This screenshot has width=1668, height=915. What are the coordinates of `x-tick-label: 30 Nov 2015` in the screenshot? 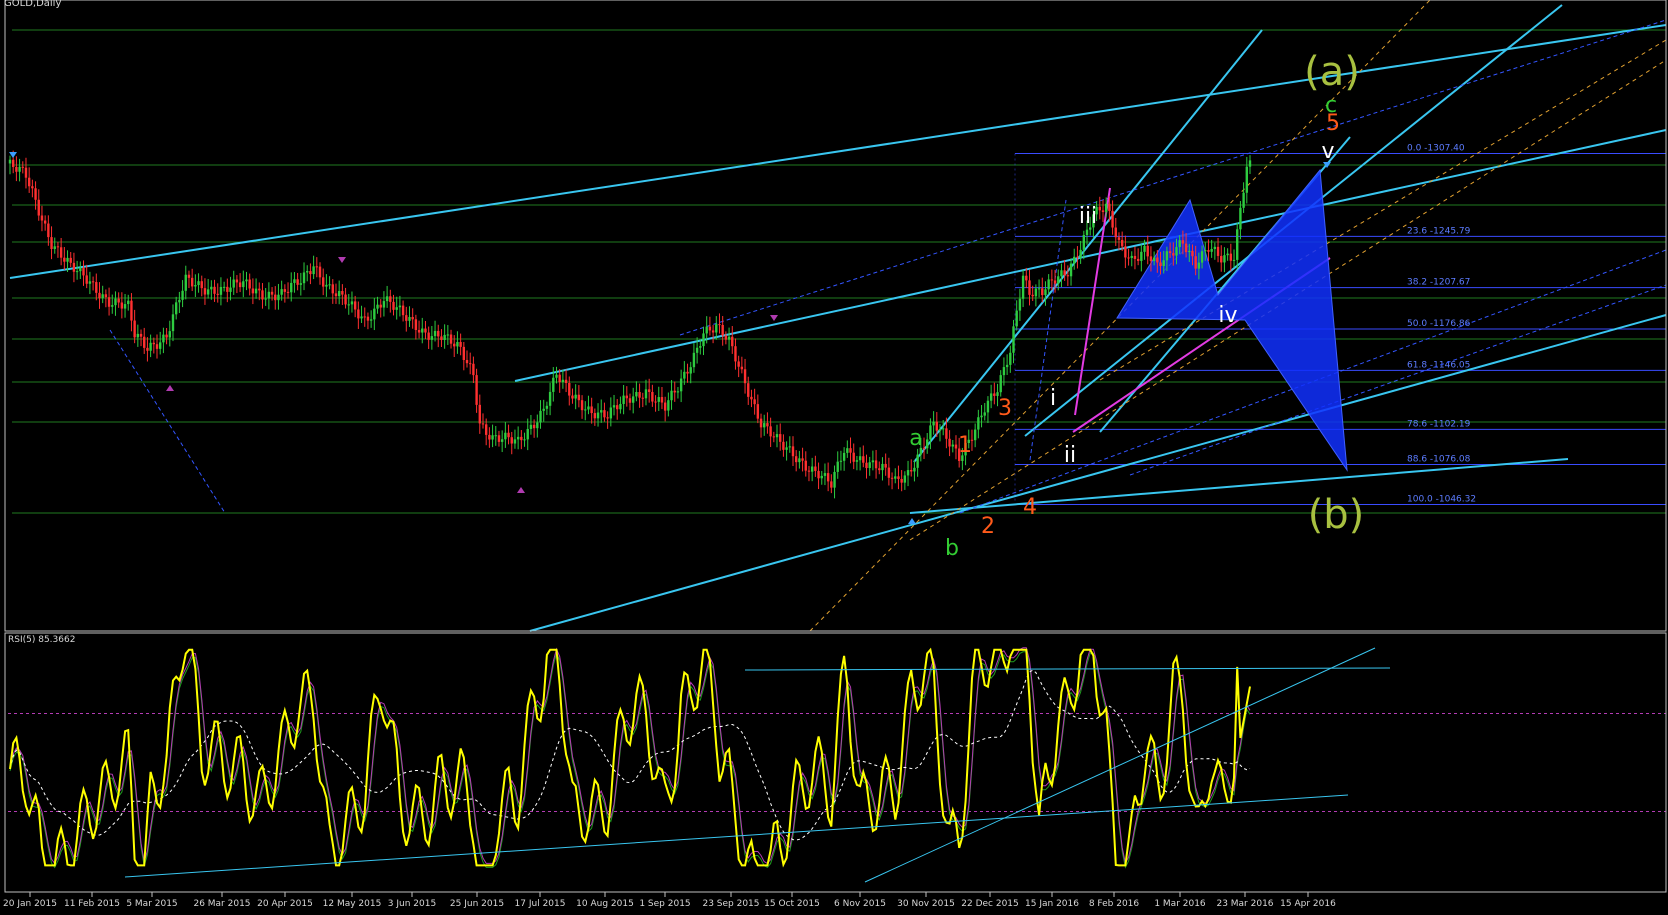 It's located at (926, 904).